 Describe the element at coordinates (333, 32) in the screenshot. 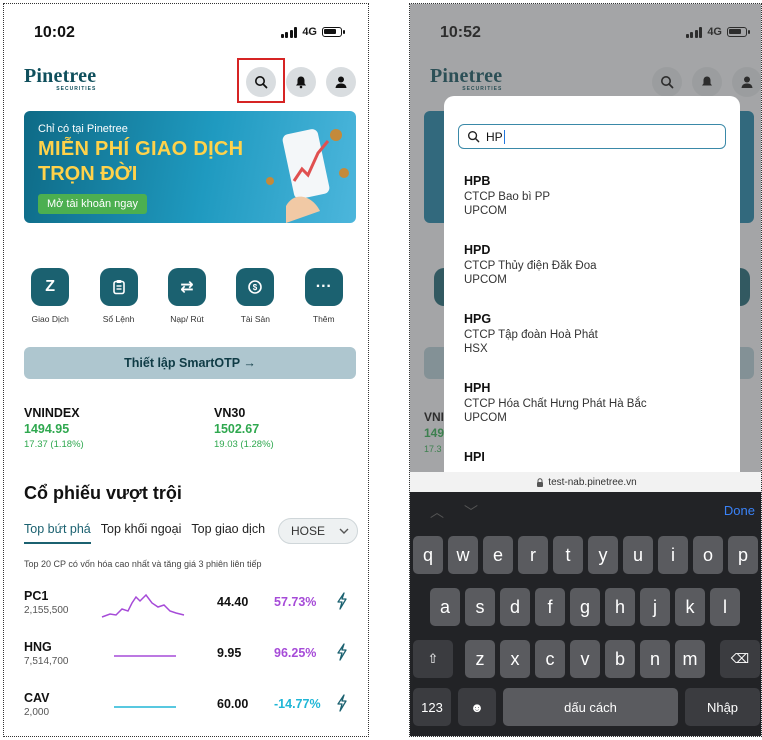

I see `battery-icon` at that location.